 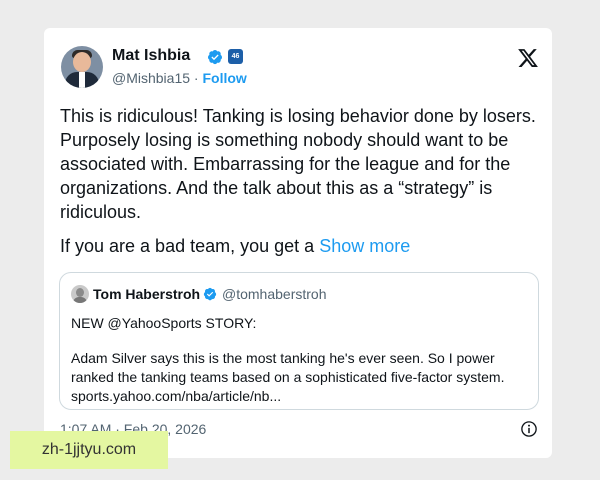 What do you see at coordinates (215, 57) in the screenshot?
I see `verified-badge-icon` at bounding box center [215, 57].